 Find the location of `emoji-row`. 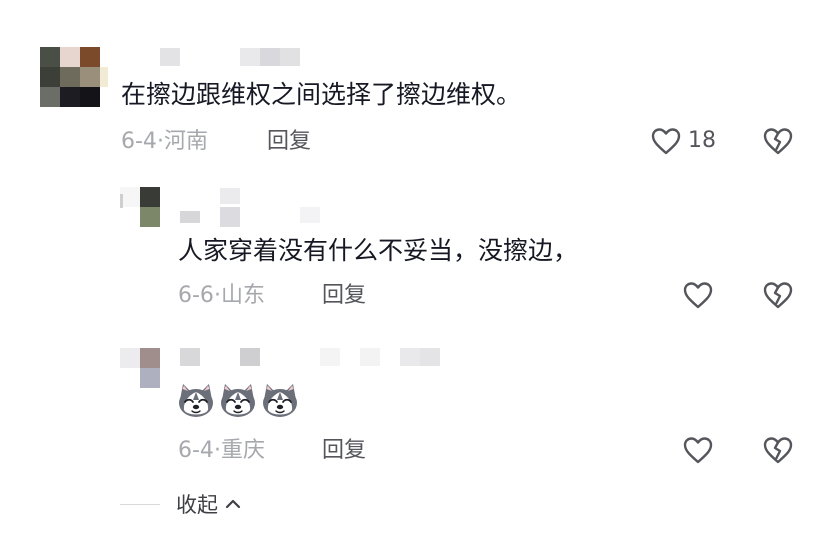

emoji-row is located at coordinates (239, 400).